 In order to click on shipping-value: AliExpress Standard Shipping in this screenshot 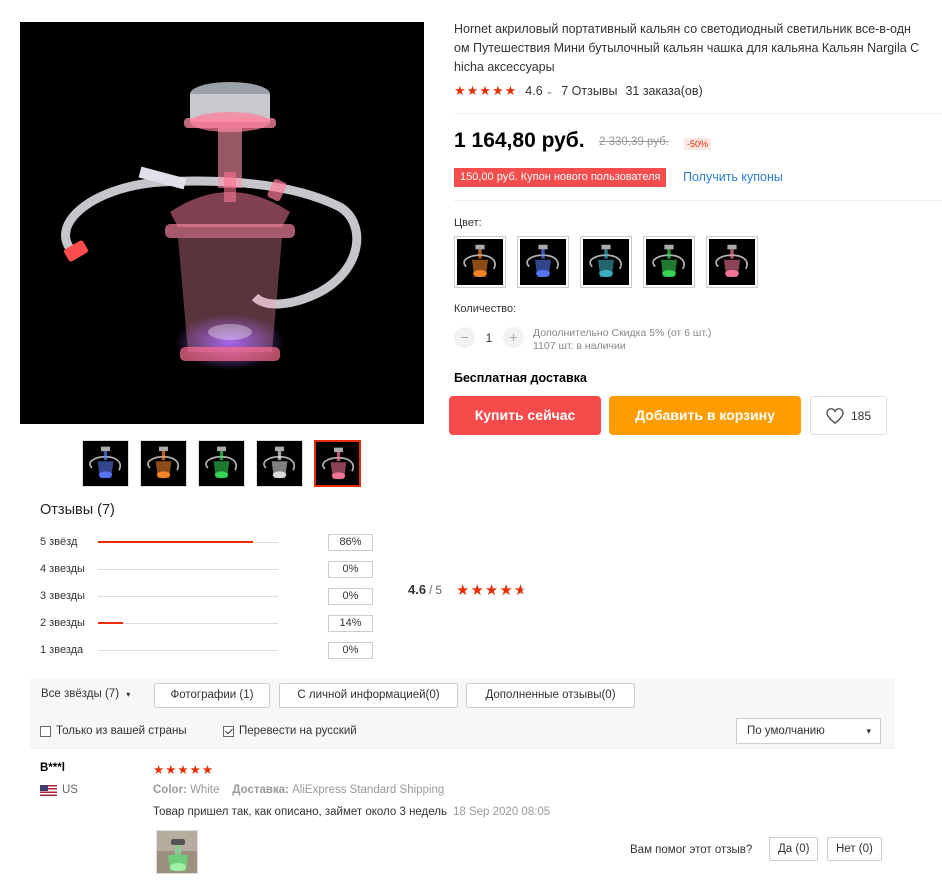, I will do `click(368, 790)`.